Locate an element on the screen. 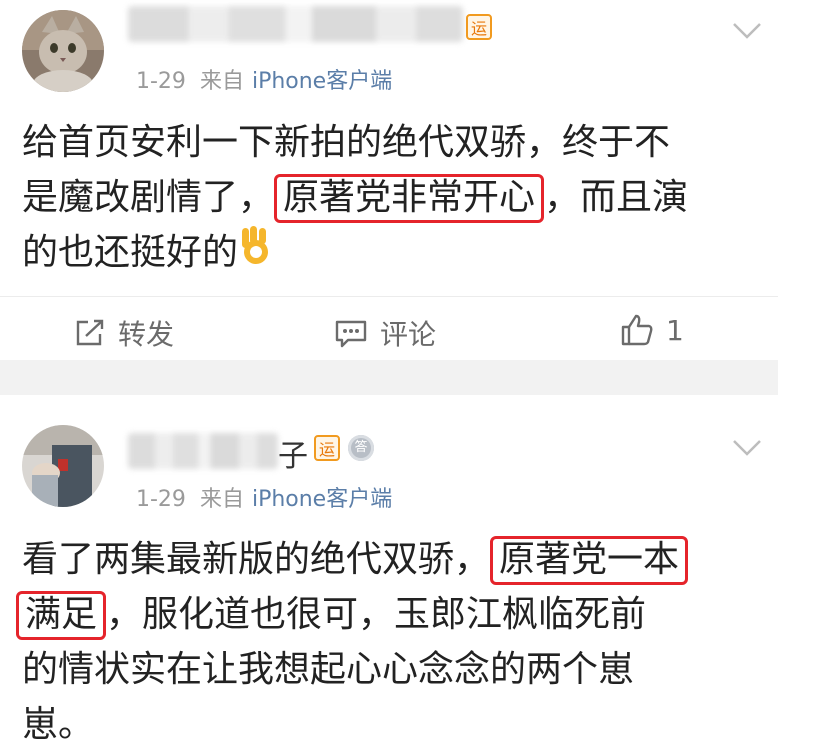 The width and height of the screenshot is (815, 752). medal-badge: 答 is located at coordinates (361, 448).